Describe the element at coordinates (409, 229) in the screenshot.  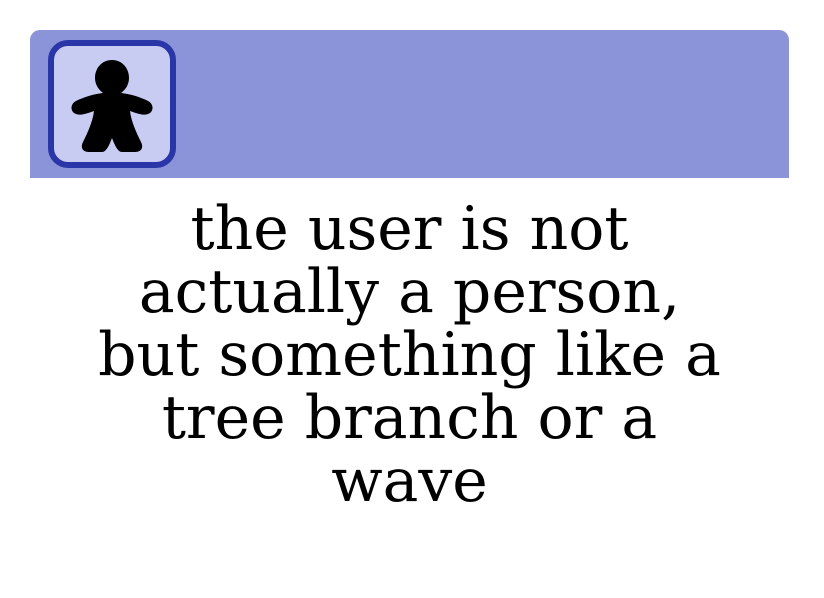
I see `text-line: the user is not` at that location.